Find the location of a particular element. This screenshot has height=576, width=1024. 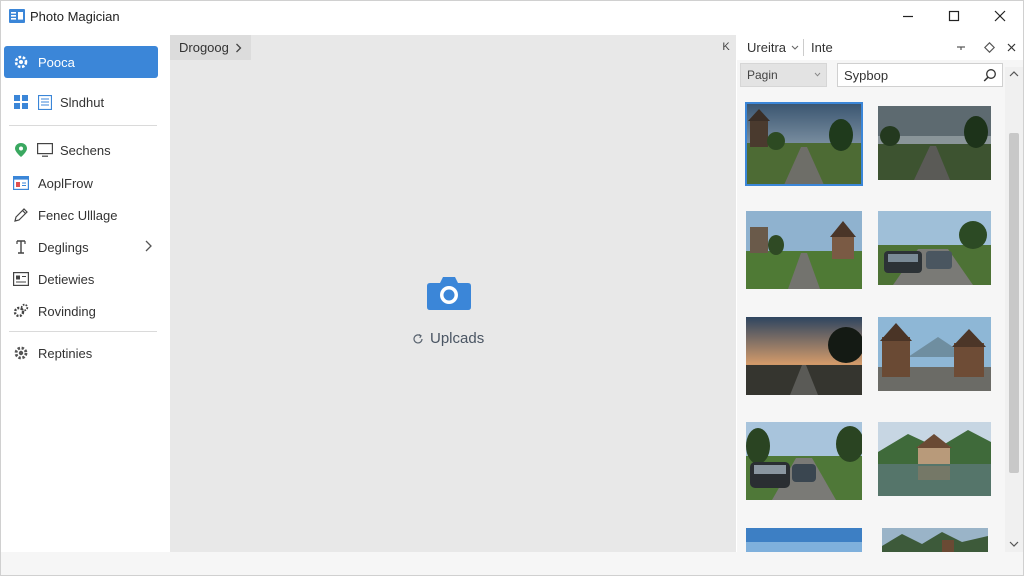

minimize-button is located at coordinates (908, 16).